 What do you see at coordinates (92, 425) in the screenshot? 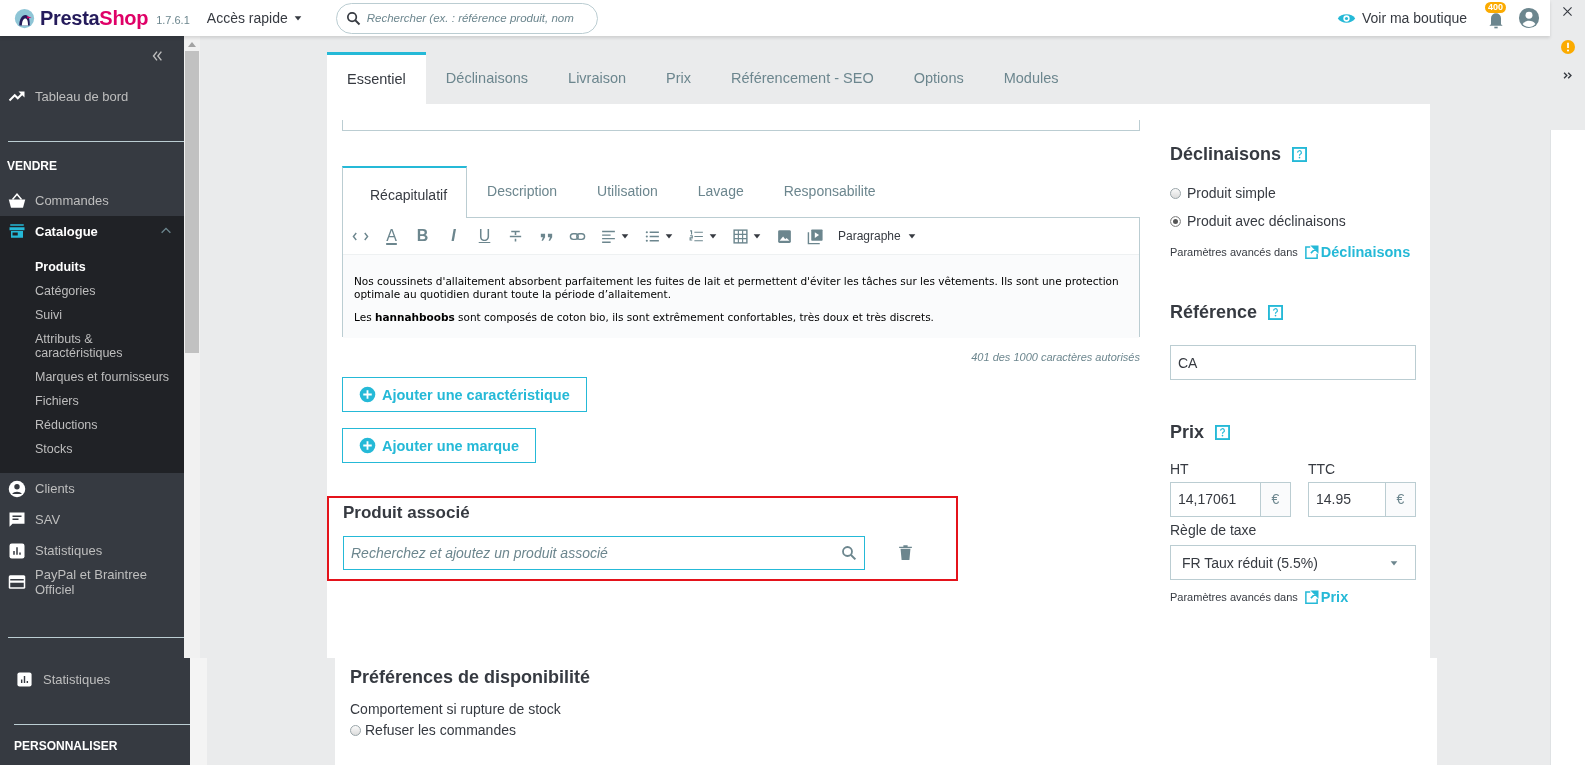
I see `submenu-item: Réductions` at bounding box center [92, 425].